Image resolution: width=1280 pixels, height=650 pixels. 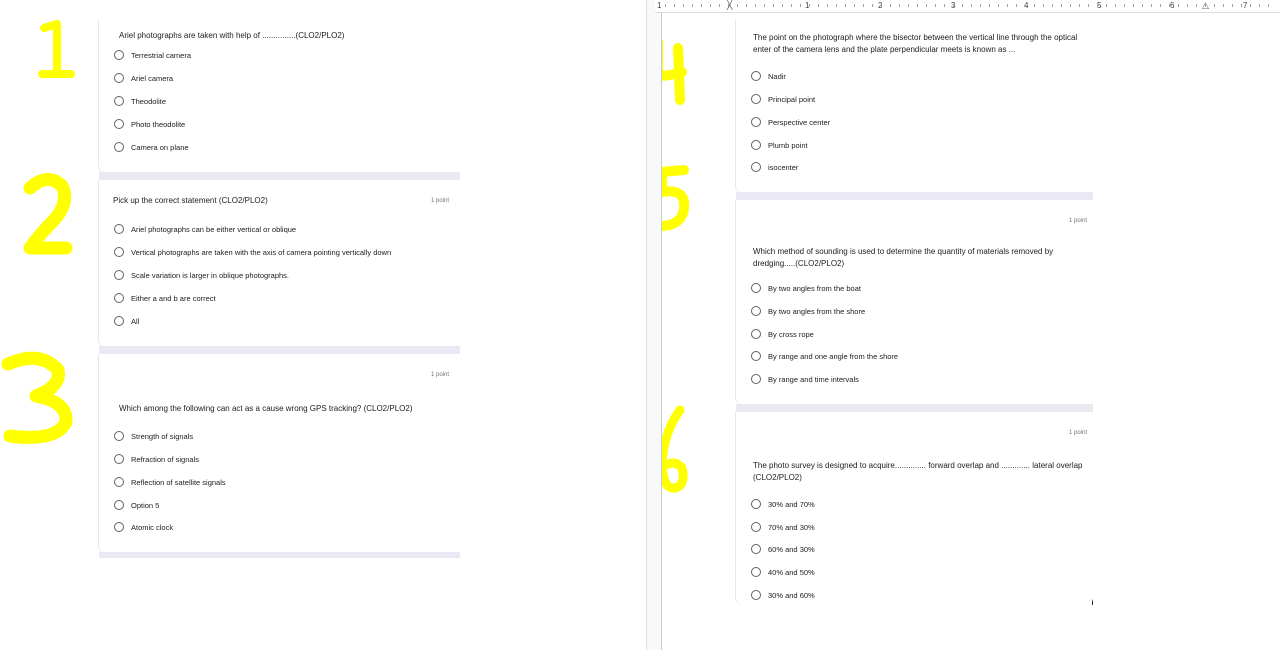 I want to click on option-radio-q6-5: 30% and 60%, so click(x=783, y=595).